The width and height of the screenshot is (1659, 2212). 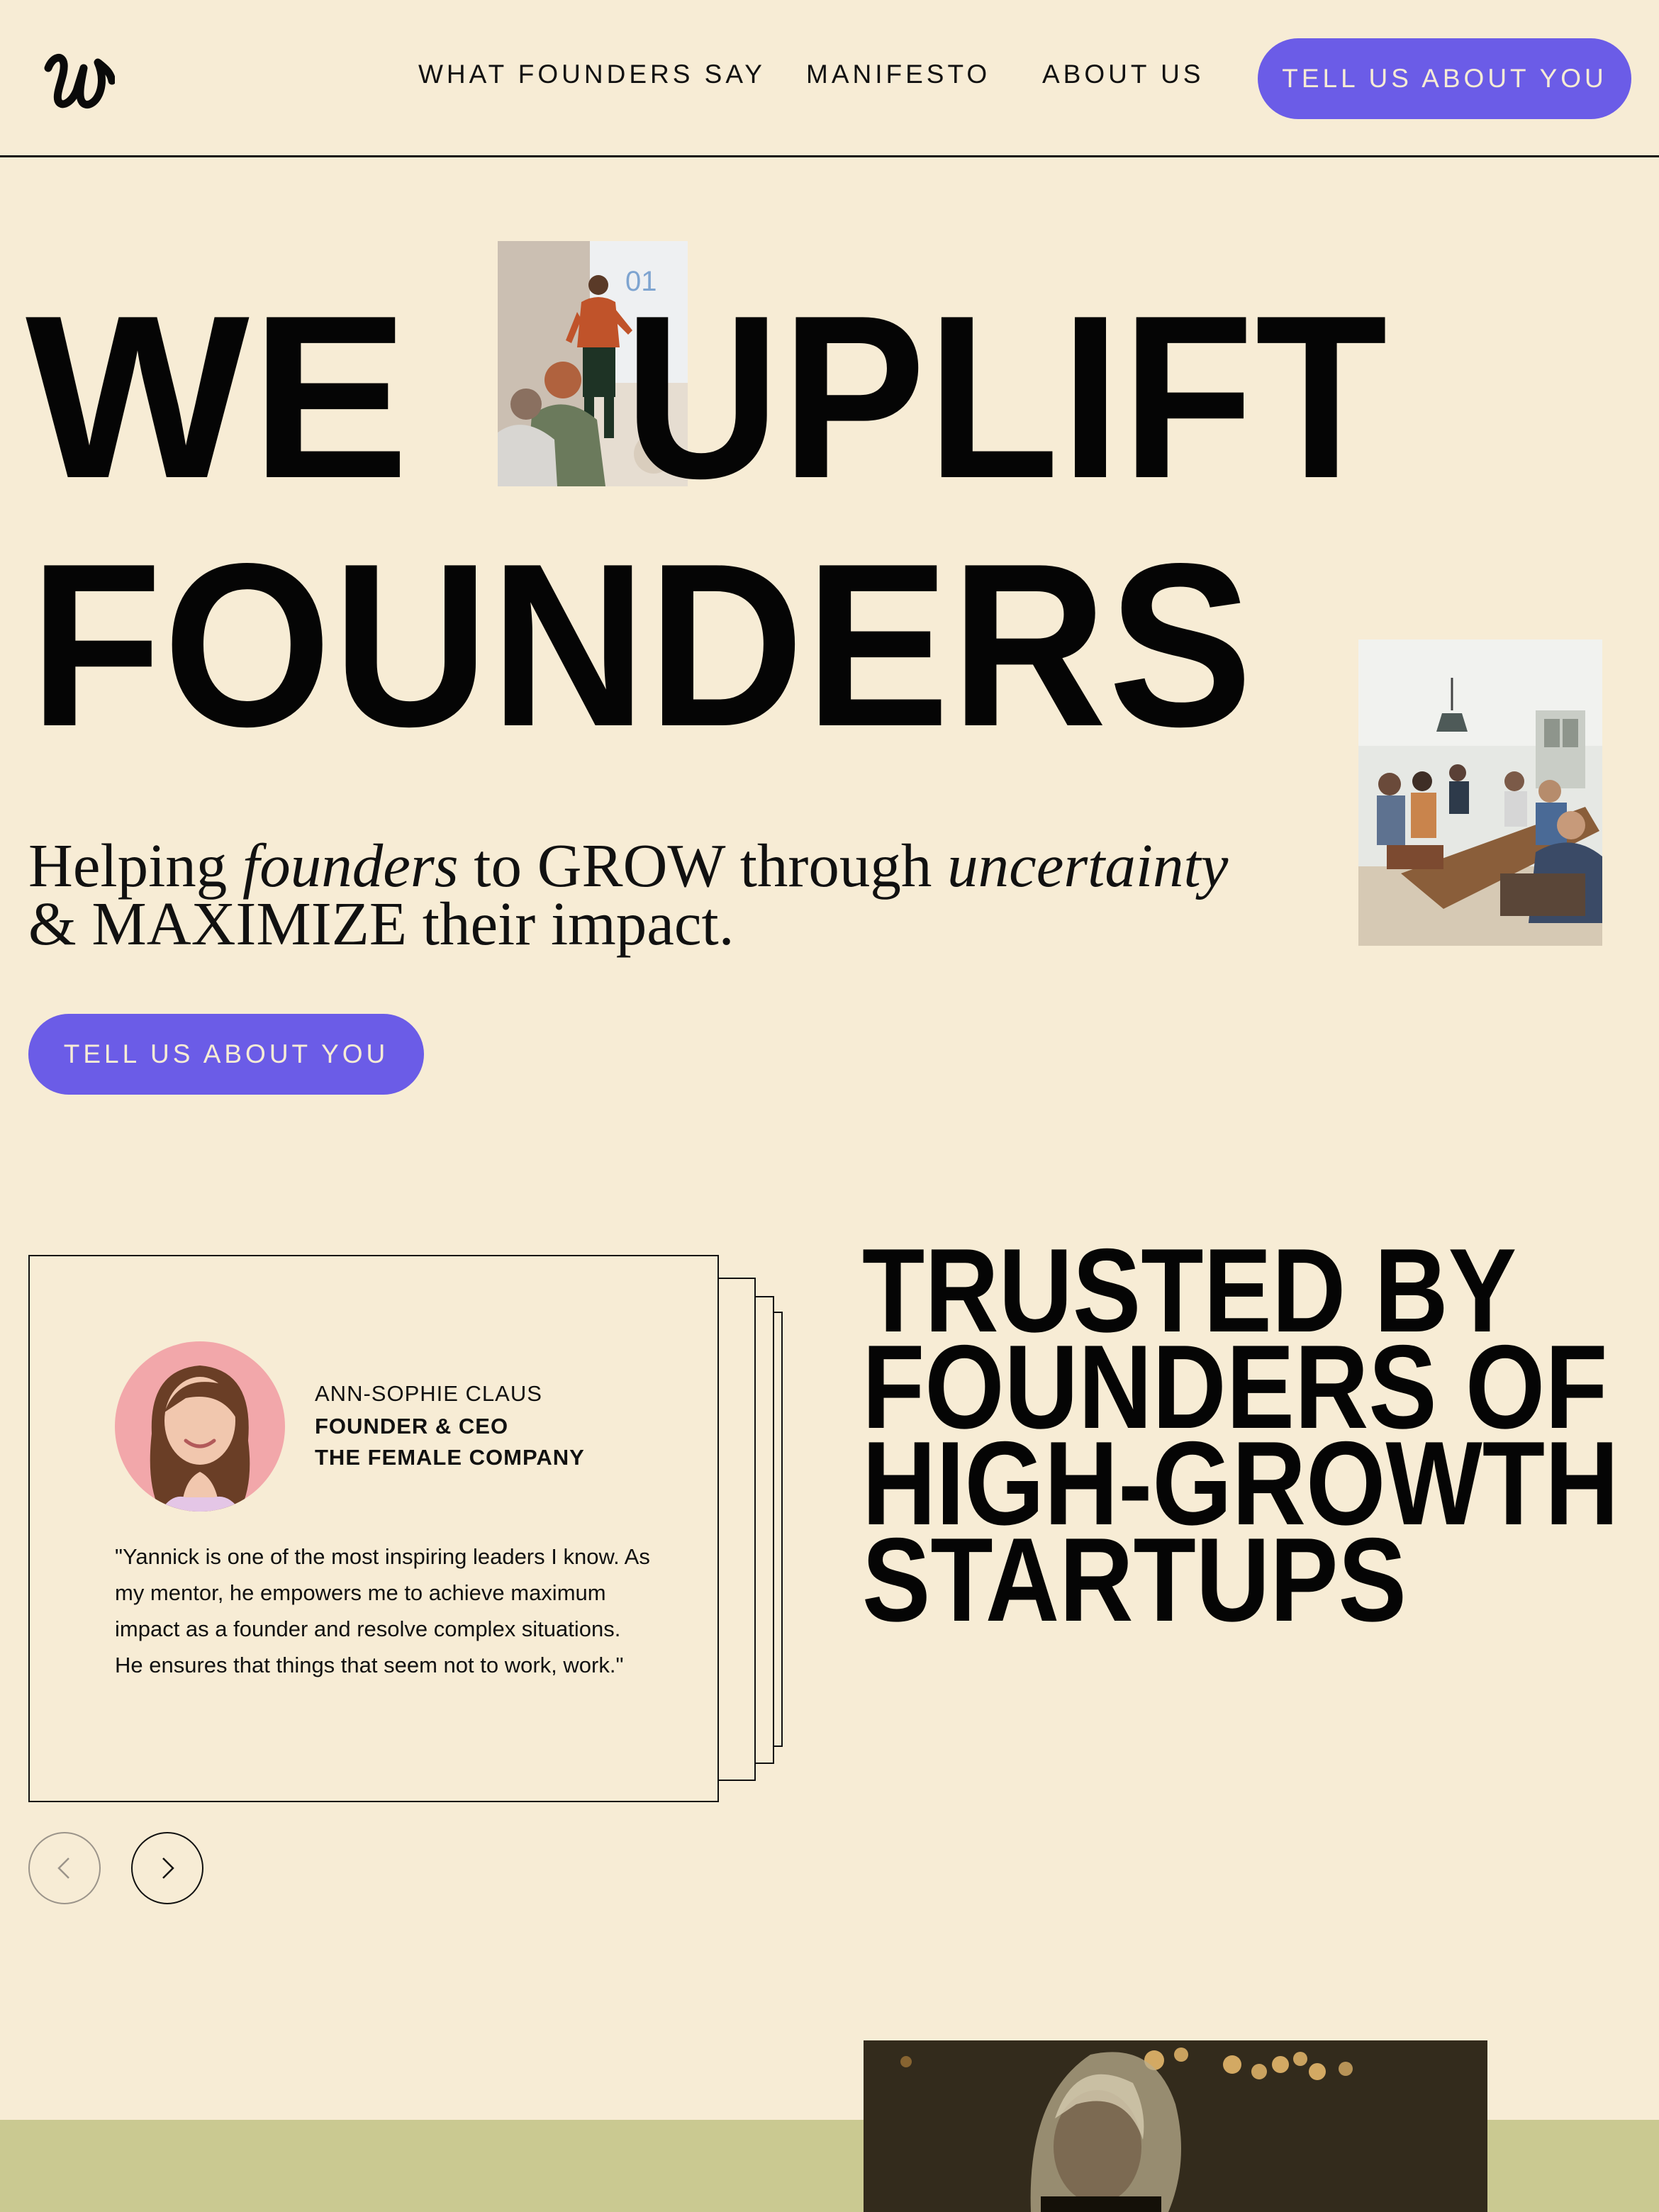 I want to click on nav-about-us: ABOUT US, so click(x=1123, y=75).